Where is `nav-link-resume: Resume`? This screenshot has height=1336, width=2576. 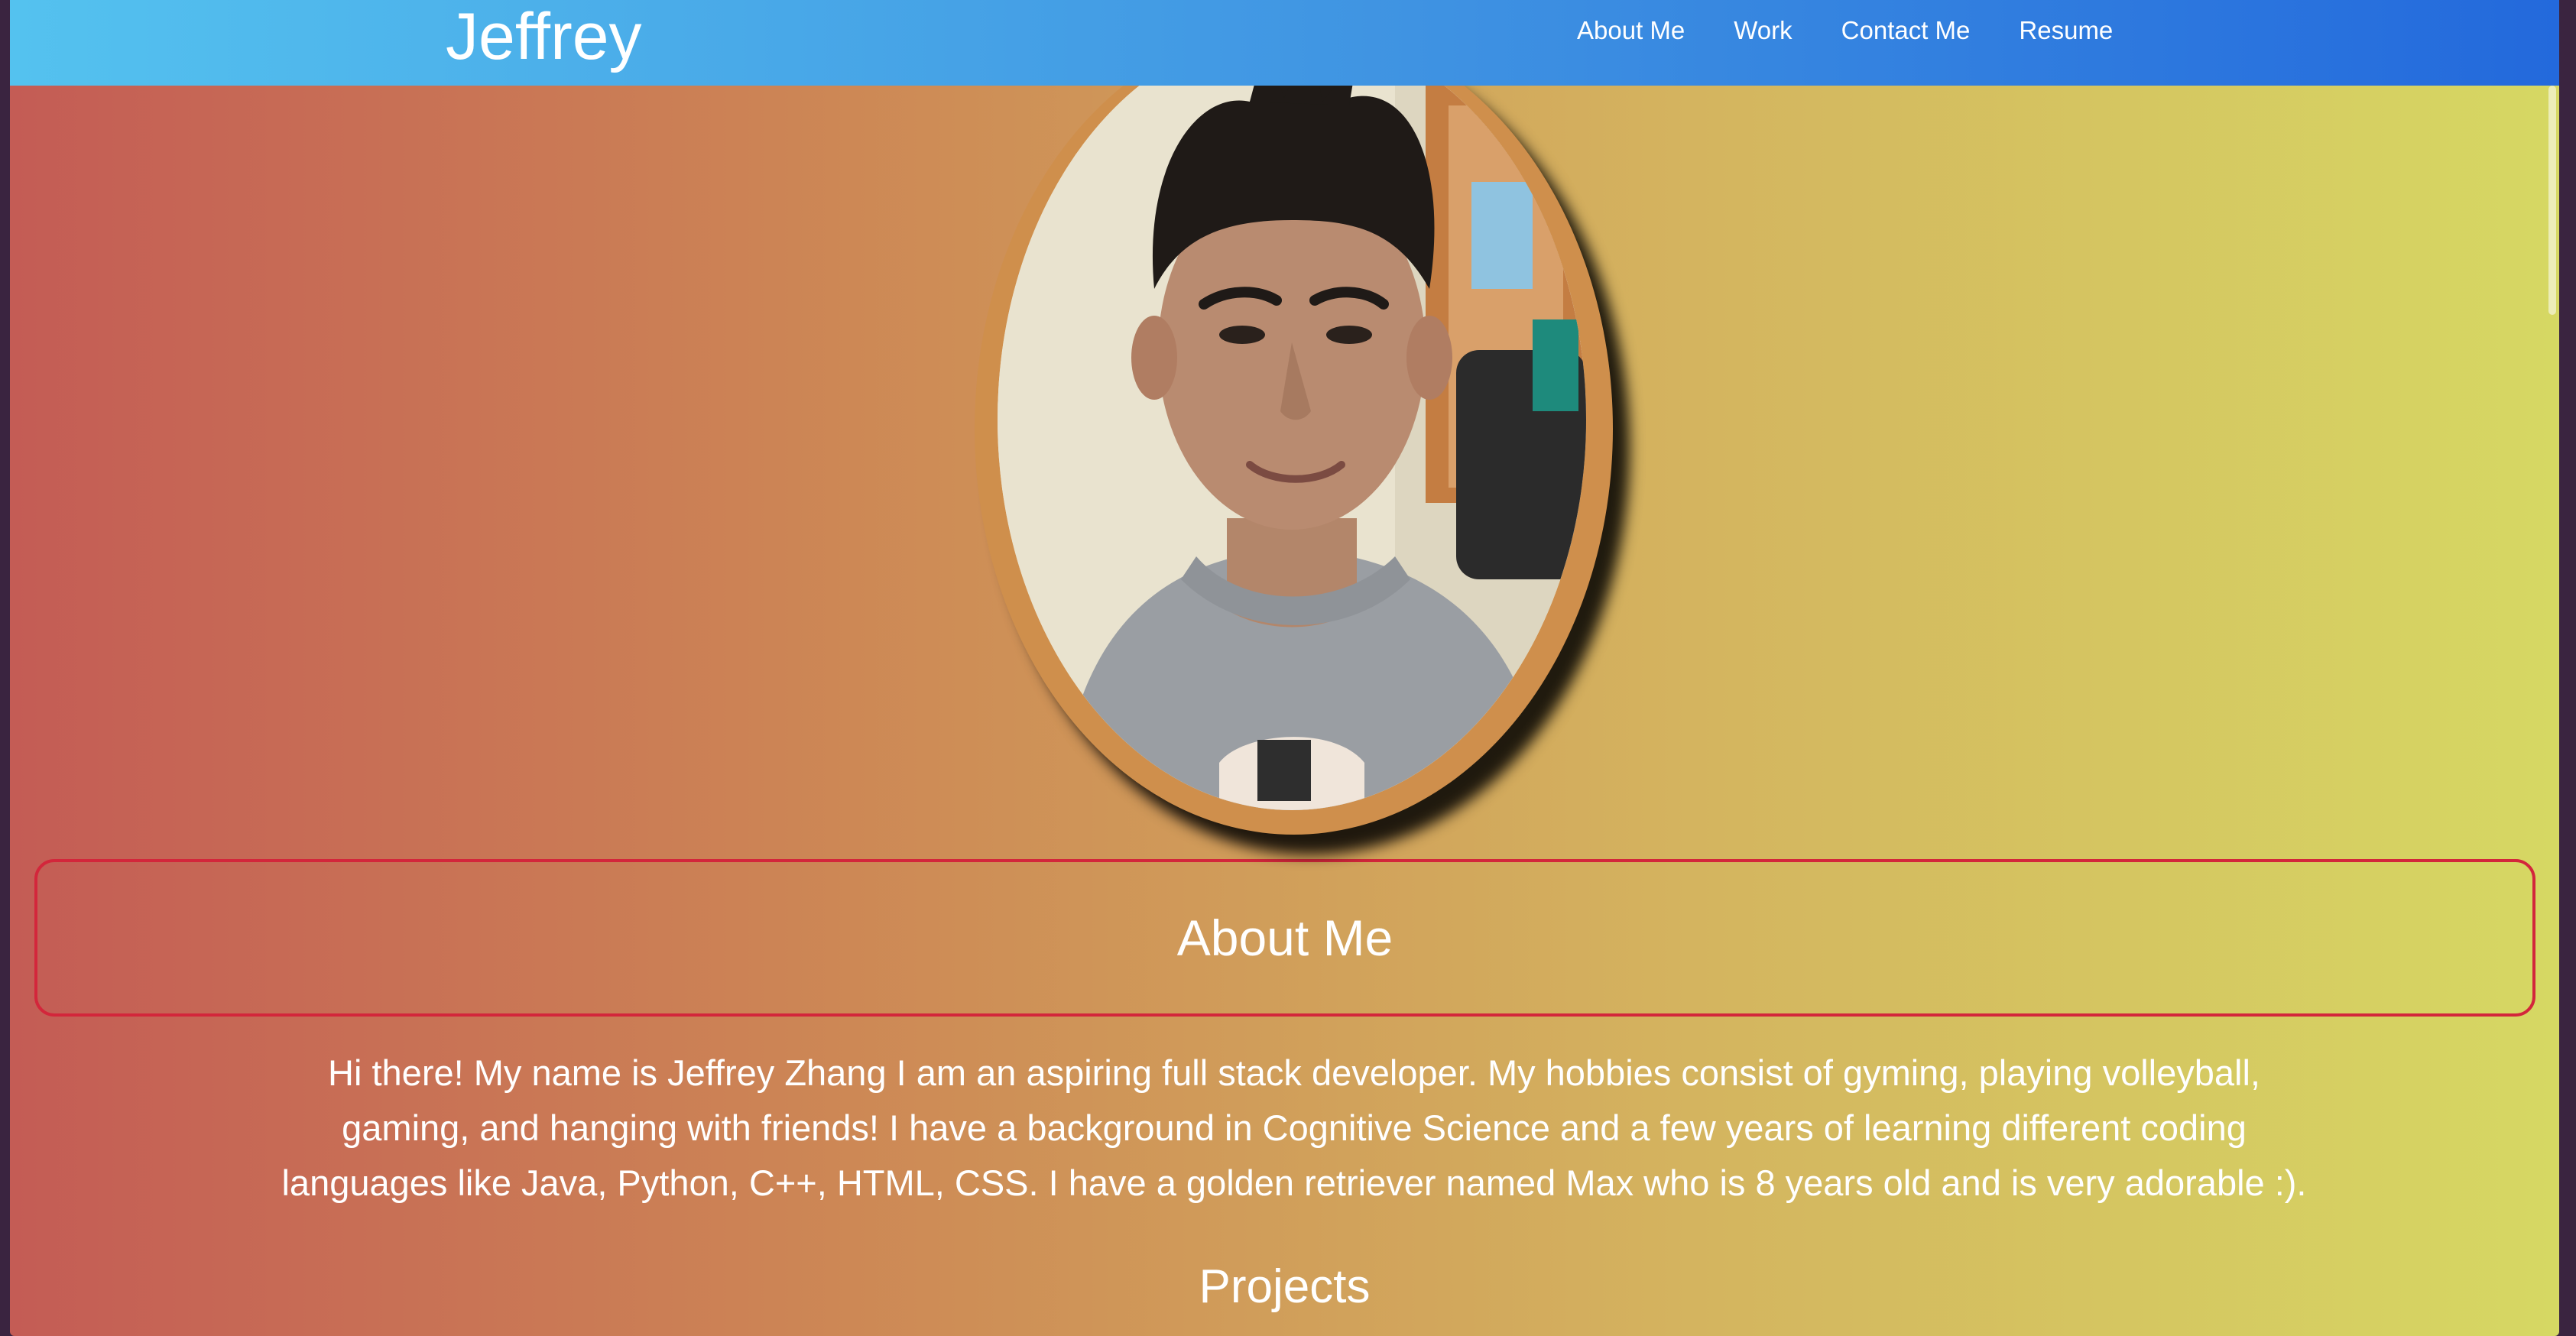
nav-link-resume: Resume is located at coordinates (2066, 30).